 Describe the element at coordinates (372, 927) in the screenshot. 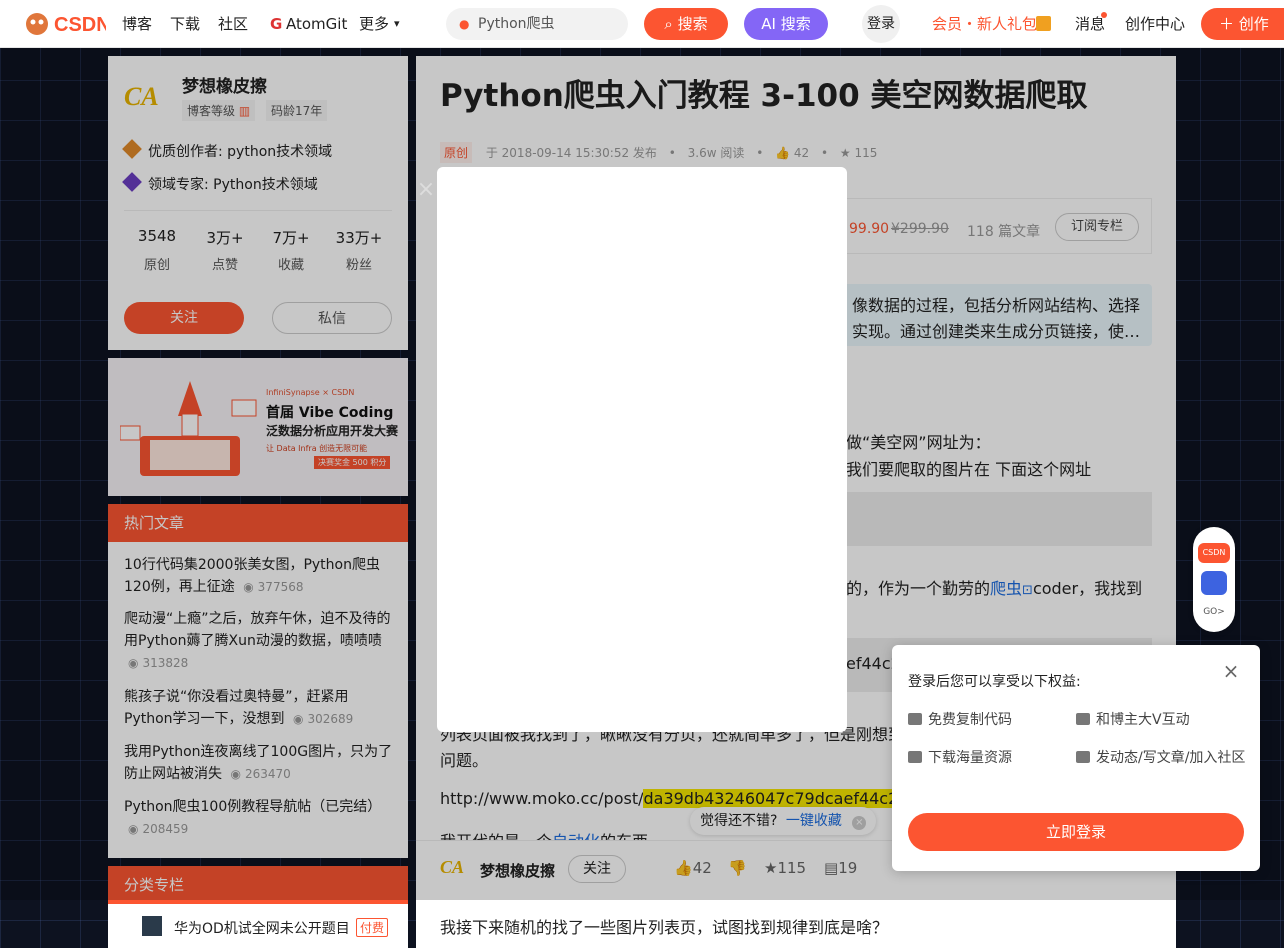

I see `paid-tag: 付费` at that location.